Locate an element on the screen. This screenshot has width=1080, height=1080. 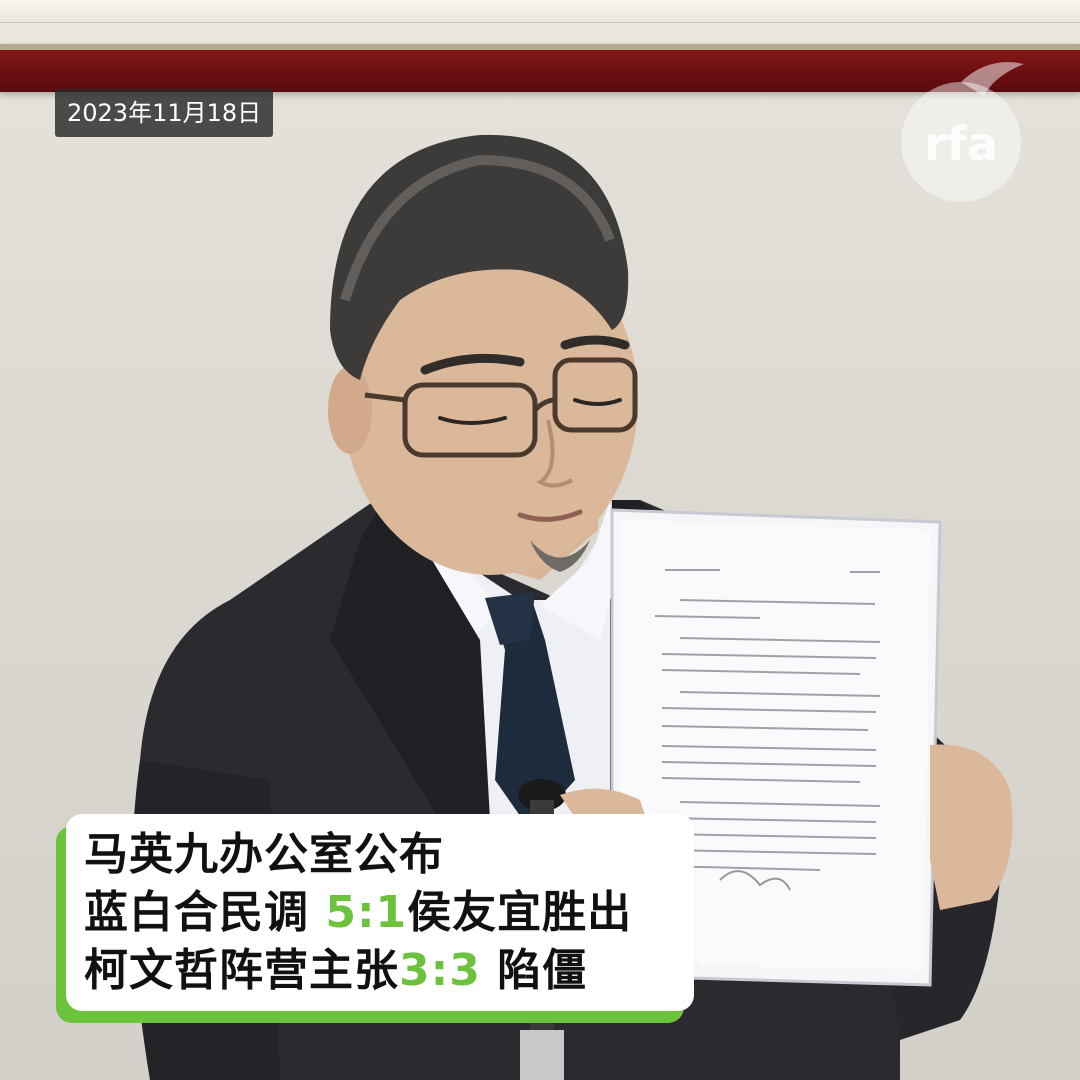
caption-box: 马英九办公室公布 蓝白合民调 5:1侯友宜胜出 柯文哲阵营主张3:3 陷僵 is located at coordinates (380, 912).